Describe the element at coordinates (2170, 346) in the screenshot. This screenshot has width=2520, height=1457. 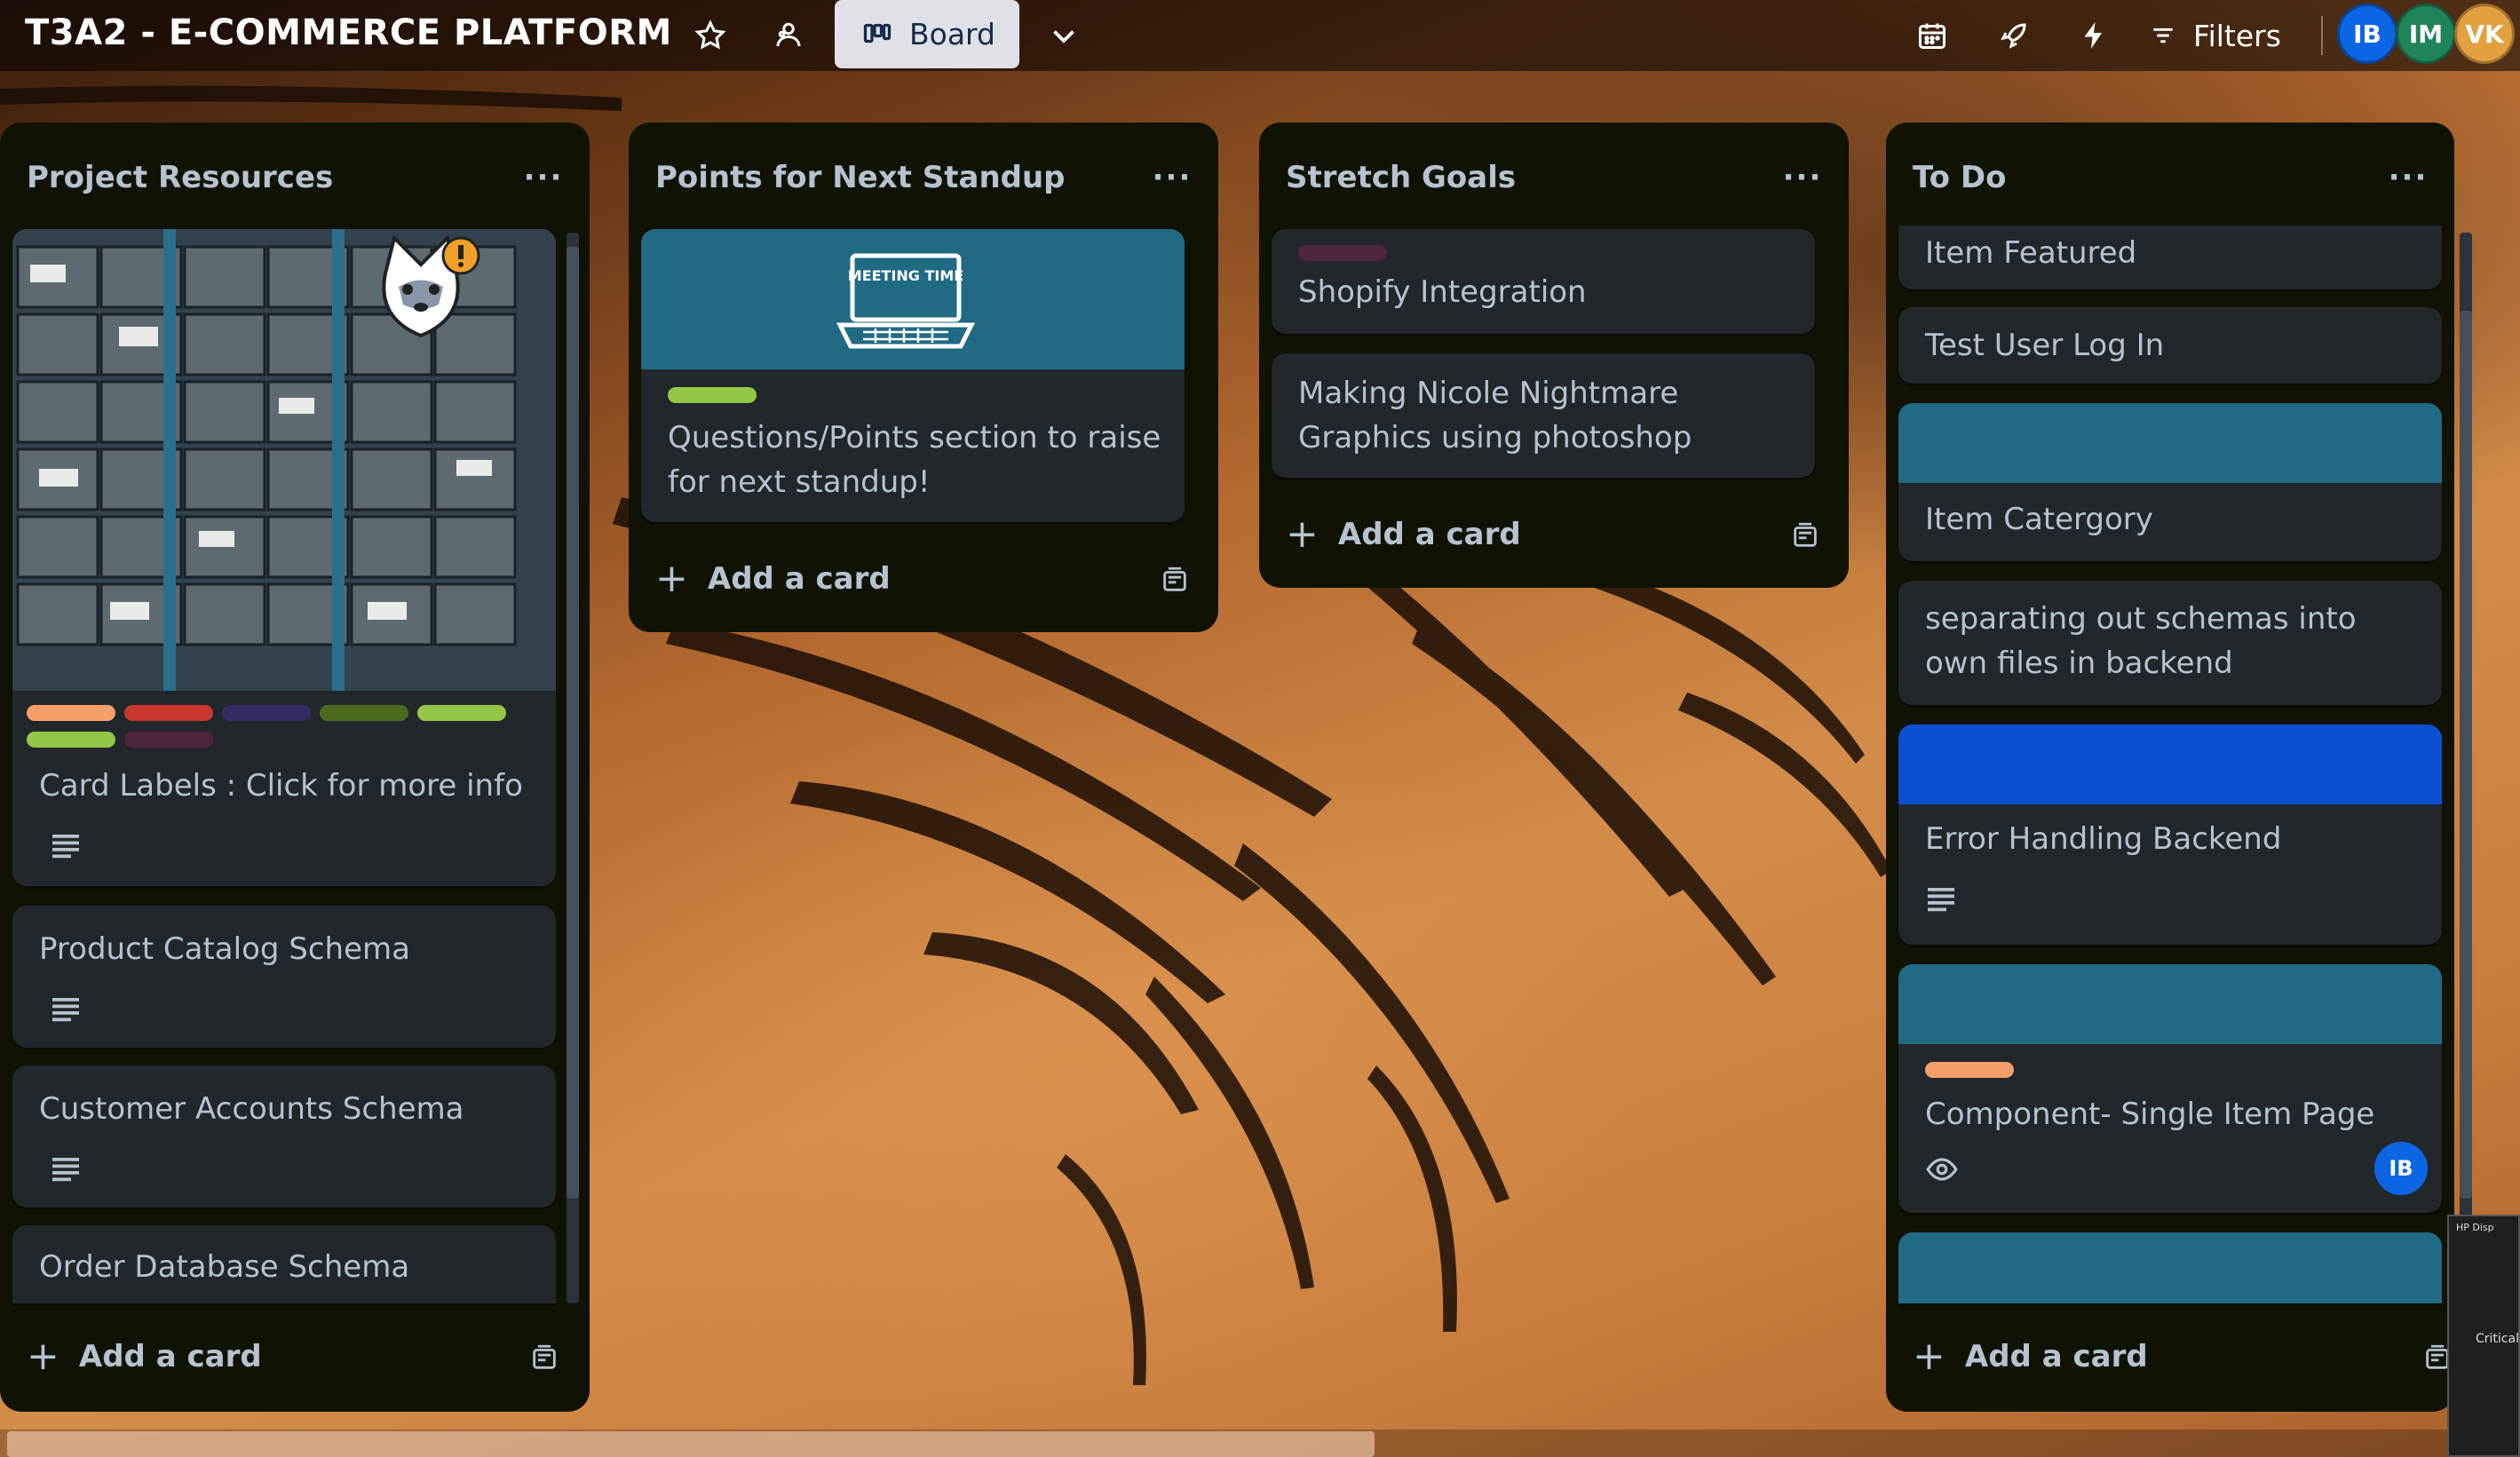
I see `card-test-user-log-in: Test User Log In` at that location.